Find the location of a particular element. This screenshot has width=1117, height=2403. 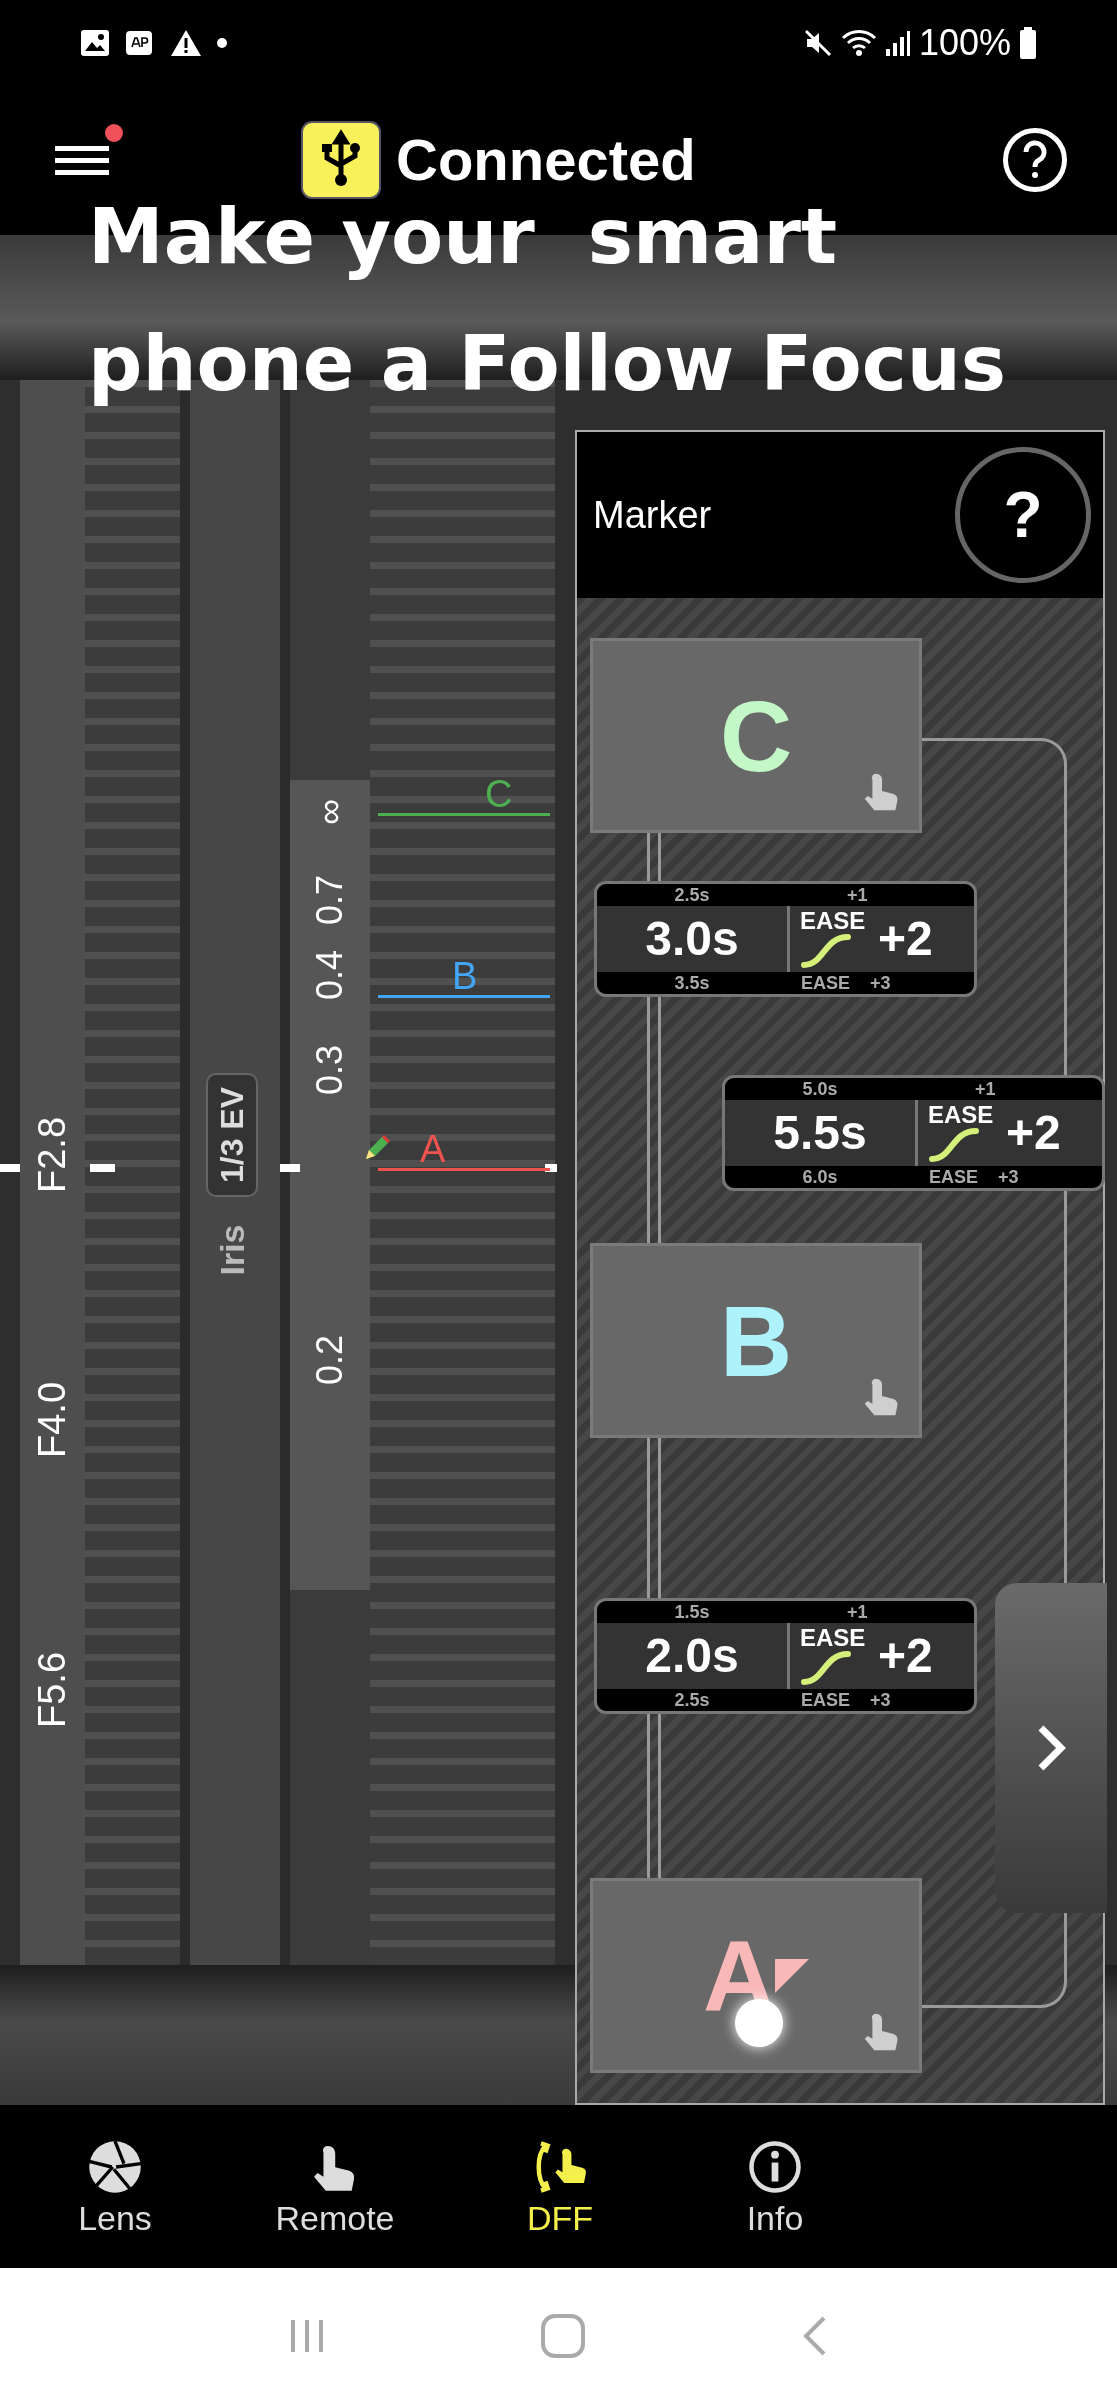

marker-card: C is located at coordinates (756, 735).